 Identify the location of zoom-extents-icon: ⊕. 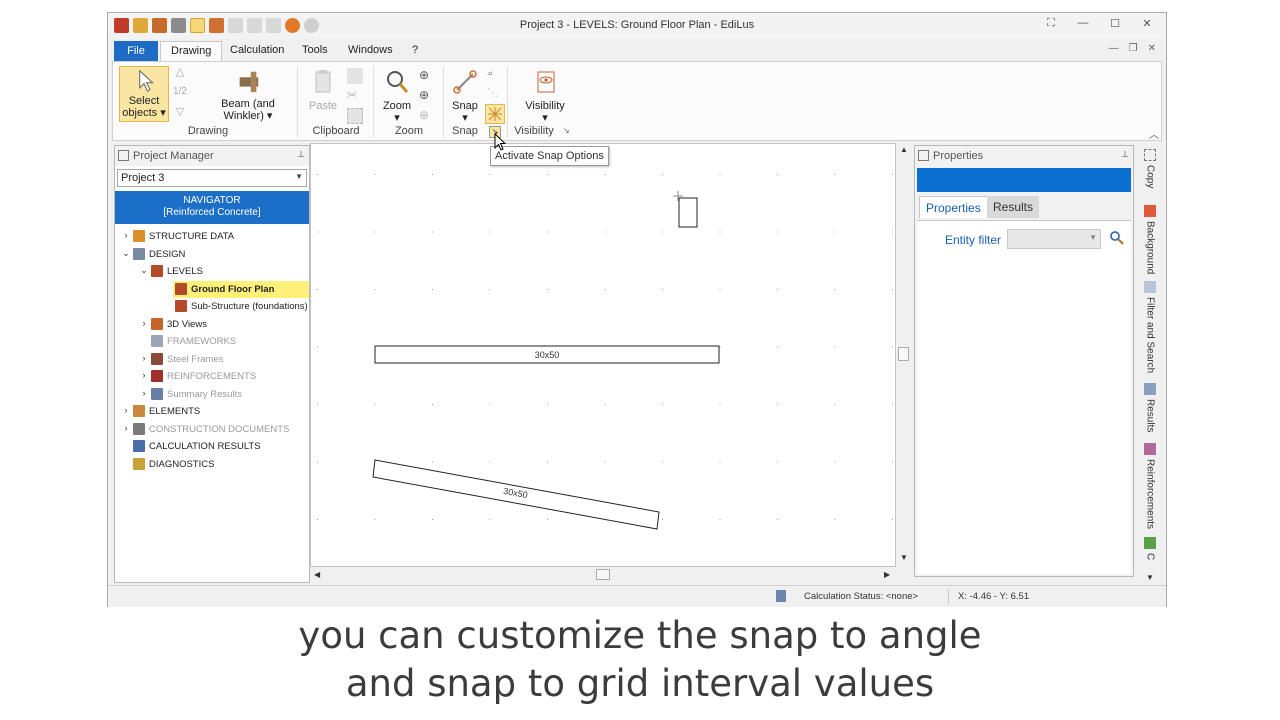
(427, 96).